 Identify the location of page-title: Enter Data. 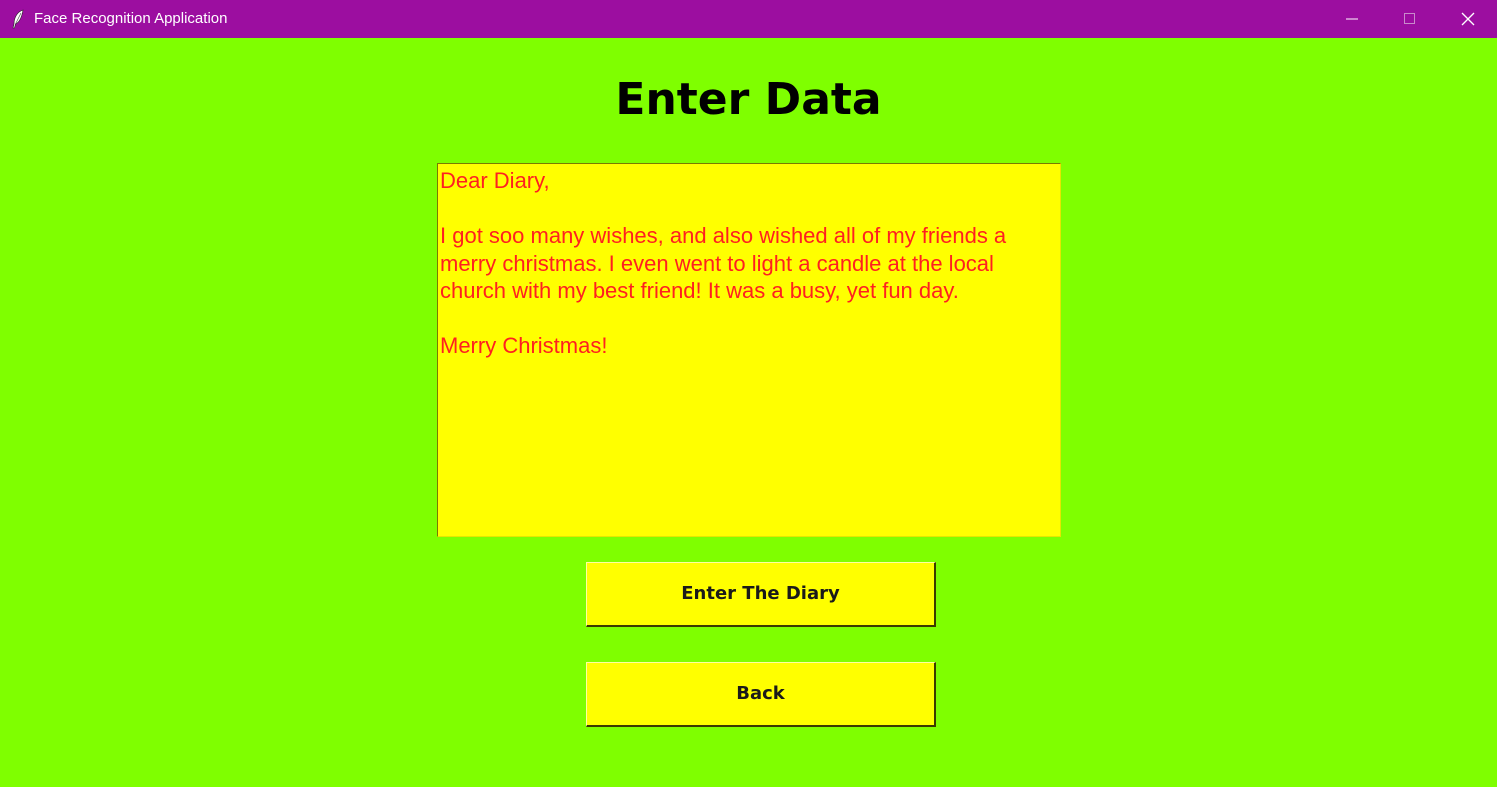
(748, 99).